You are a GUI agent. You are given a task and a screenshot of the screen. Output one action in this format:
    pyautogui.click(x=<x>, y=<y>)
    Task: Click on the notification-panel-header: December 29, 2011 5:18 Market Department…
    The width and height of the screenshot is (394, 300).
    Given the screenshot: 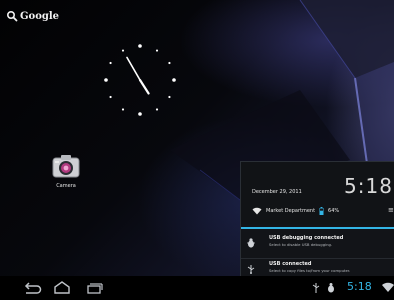 What is the action you would take?
    pyautogui.click(x=317, y=193)
    